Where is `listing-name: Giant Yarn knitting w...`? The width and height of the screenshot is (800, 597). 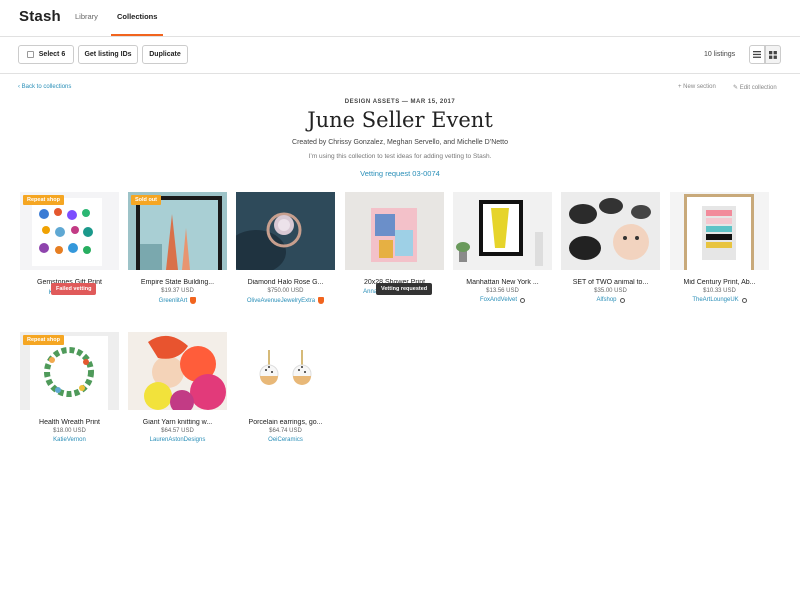 listing-name: Giant Yarn knitting w... is located at coordinates (177, 422).